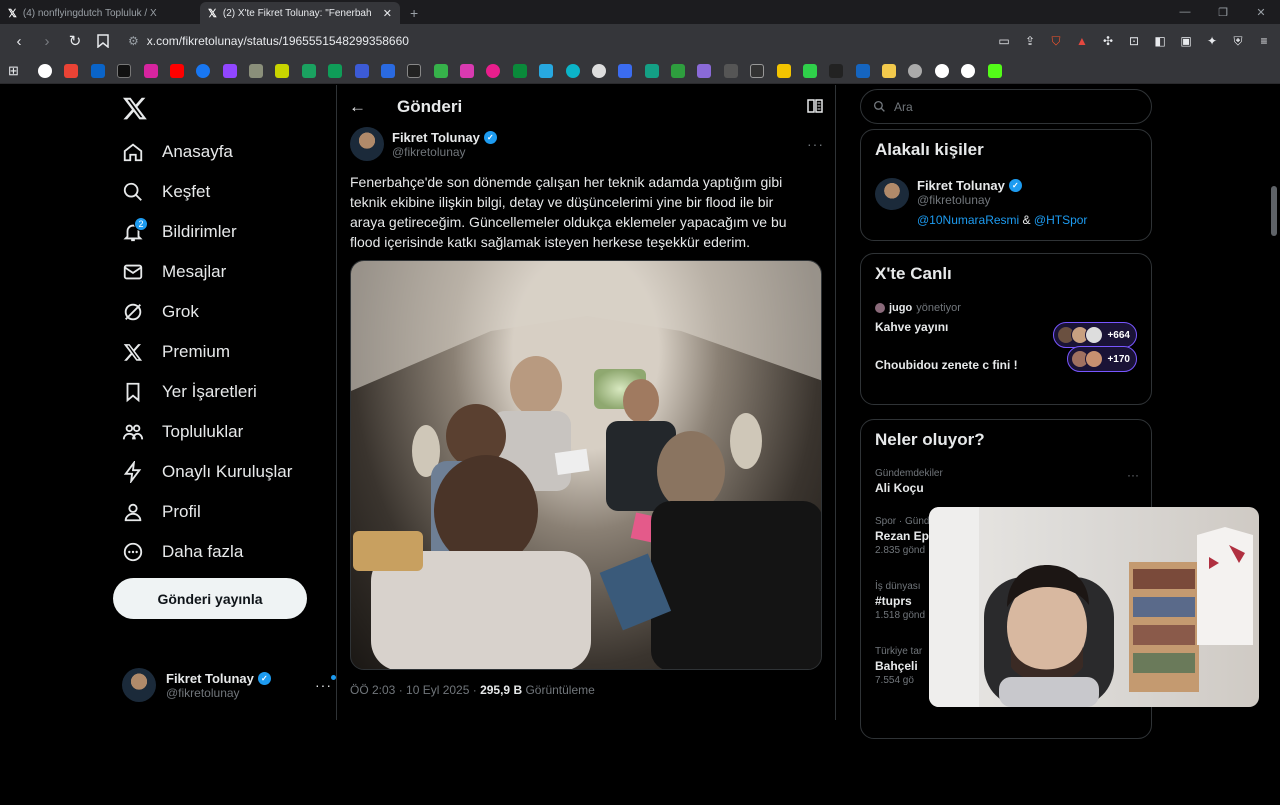  Describe the element at coordinates (150, 70) in the screenshot. I see `instagram-icon` at that location.